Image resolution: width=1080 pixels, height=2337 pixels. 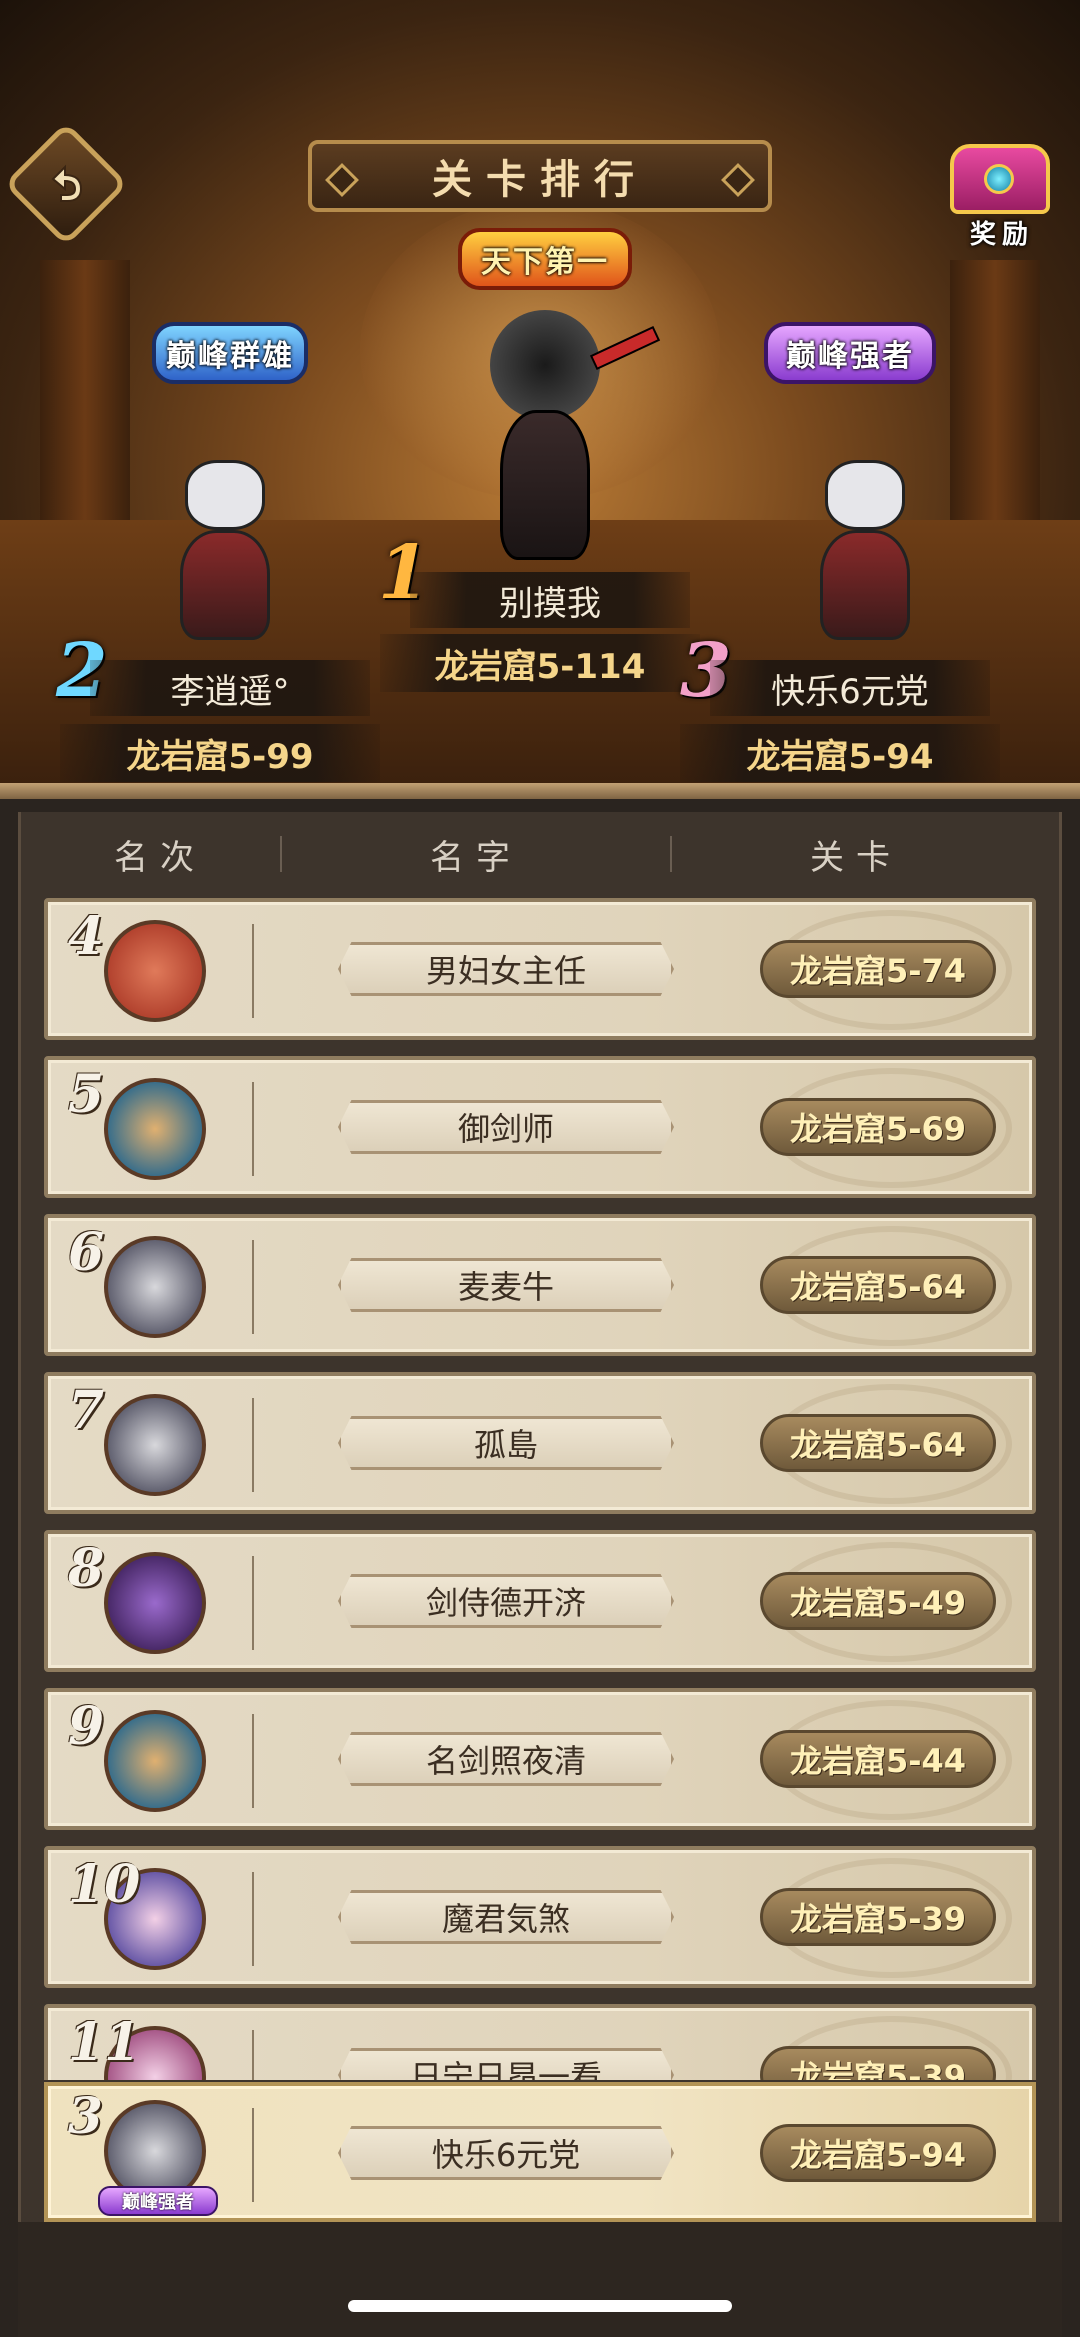 I want to click on column-stage: 关卡, so click(x=856, y=857).